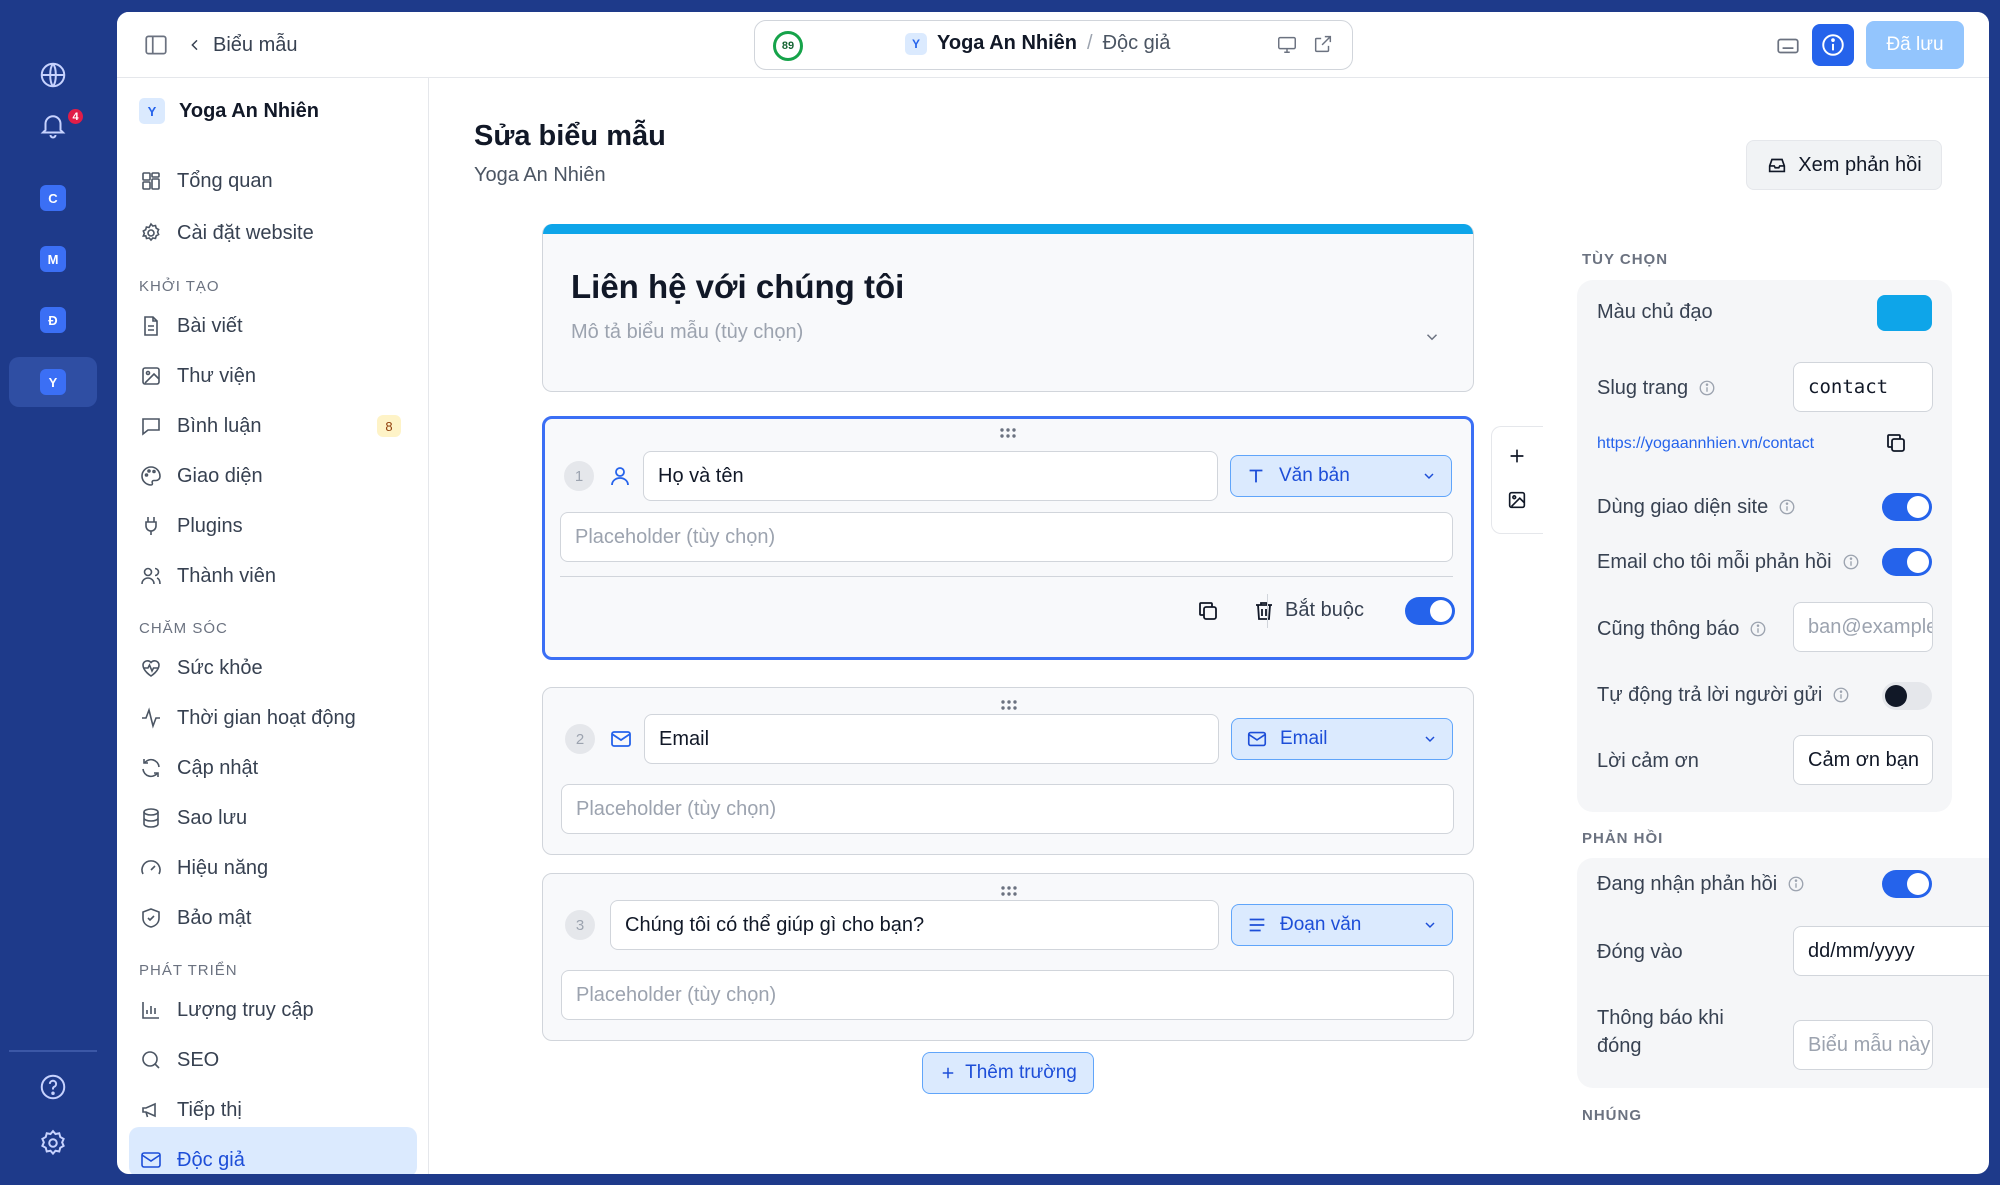  What do you see at coordinates (229, 111) in the screenshot?
I see `sidebar-site-header: Y Yoga An Nhiên` at bounding box center [229, 111].